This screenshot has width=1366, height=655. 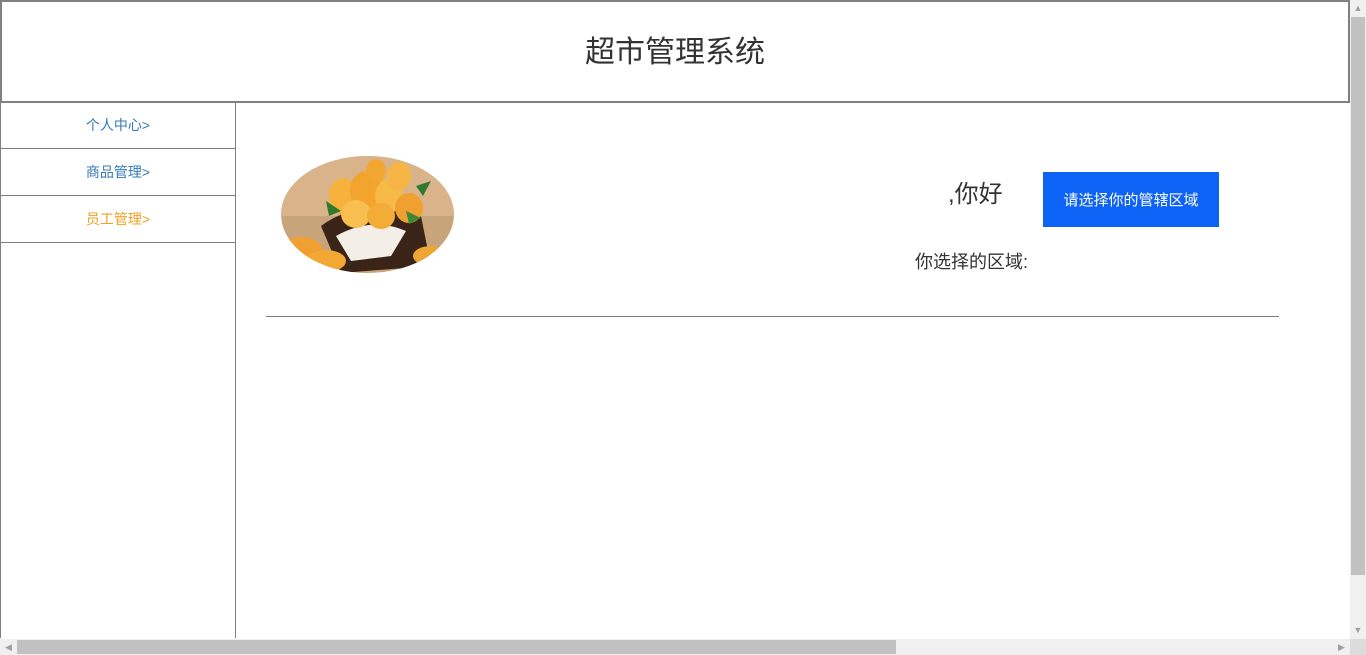 What do you see at coordinates (1358, 647) in the screenshot?
I see `scrollbar-corner` at bounding box center [1358, 647].